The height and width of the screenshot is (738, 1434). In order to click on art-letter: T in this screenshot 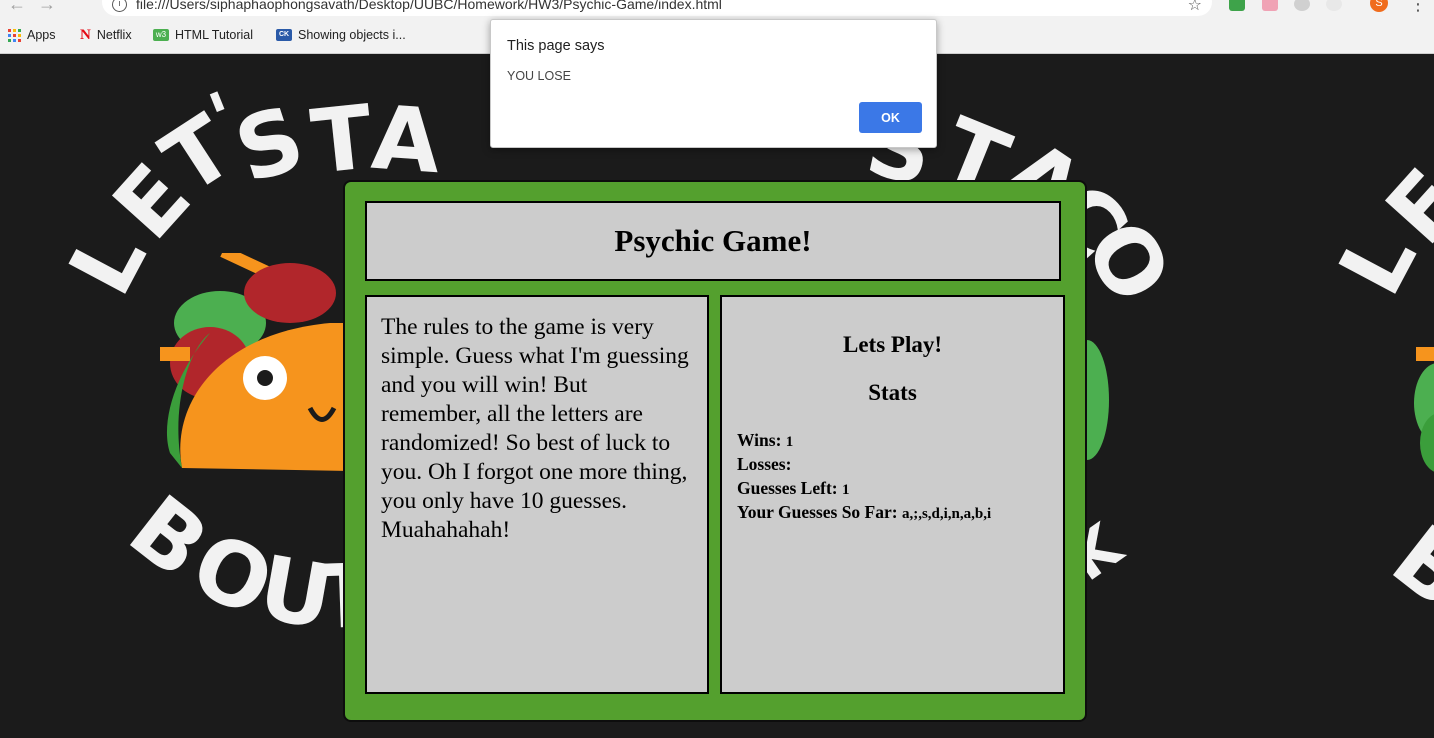, I will do `click(342, 139)`.